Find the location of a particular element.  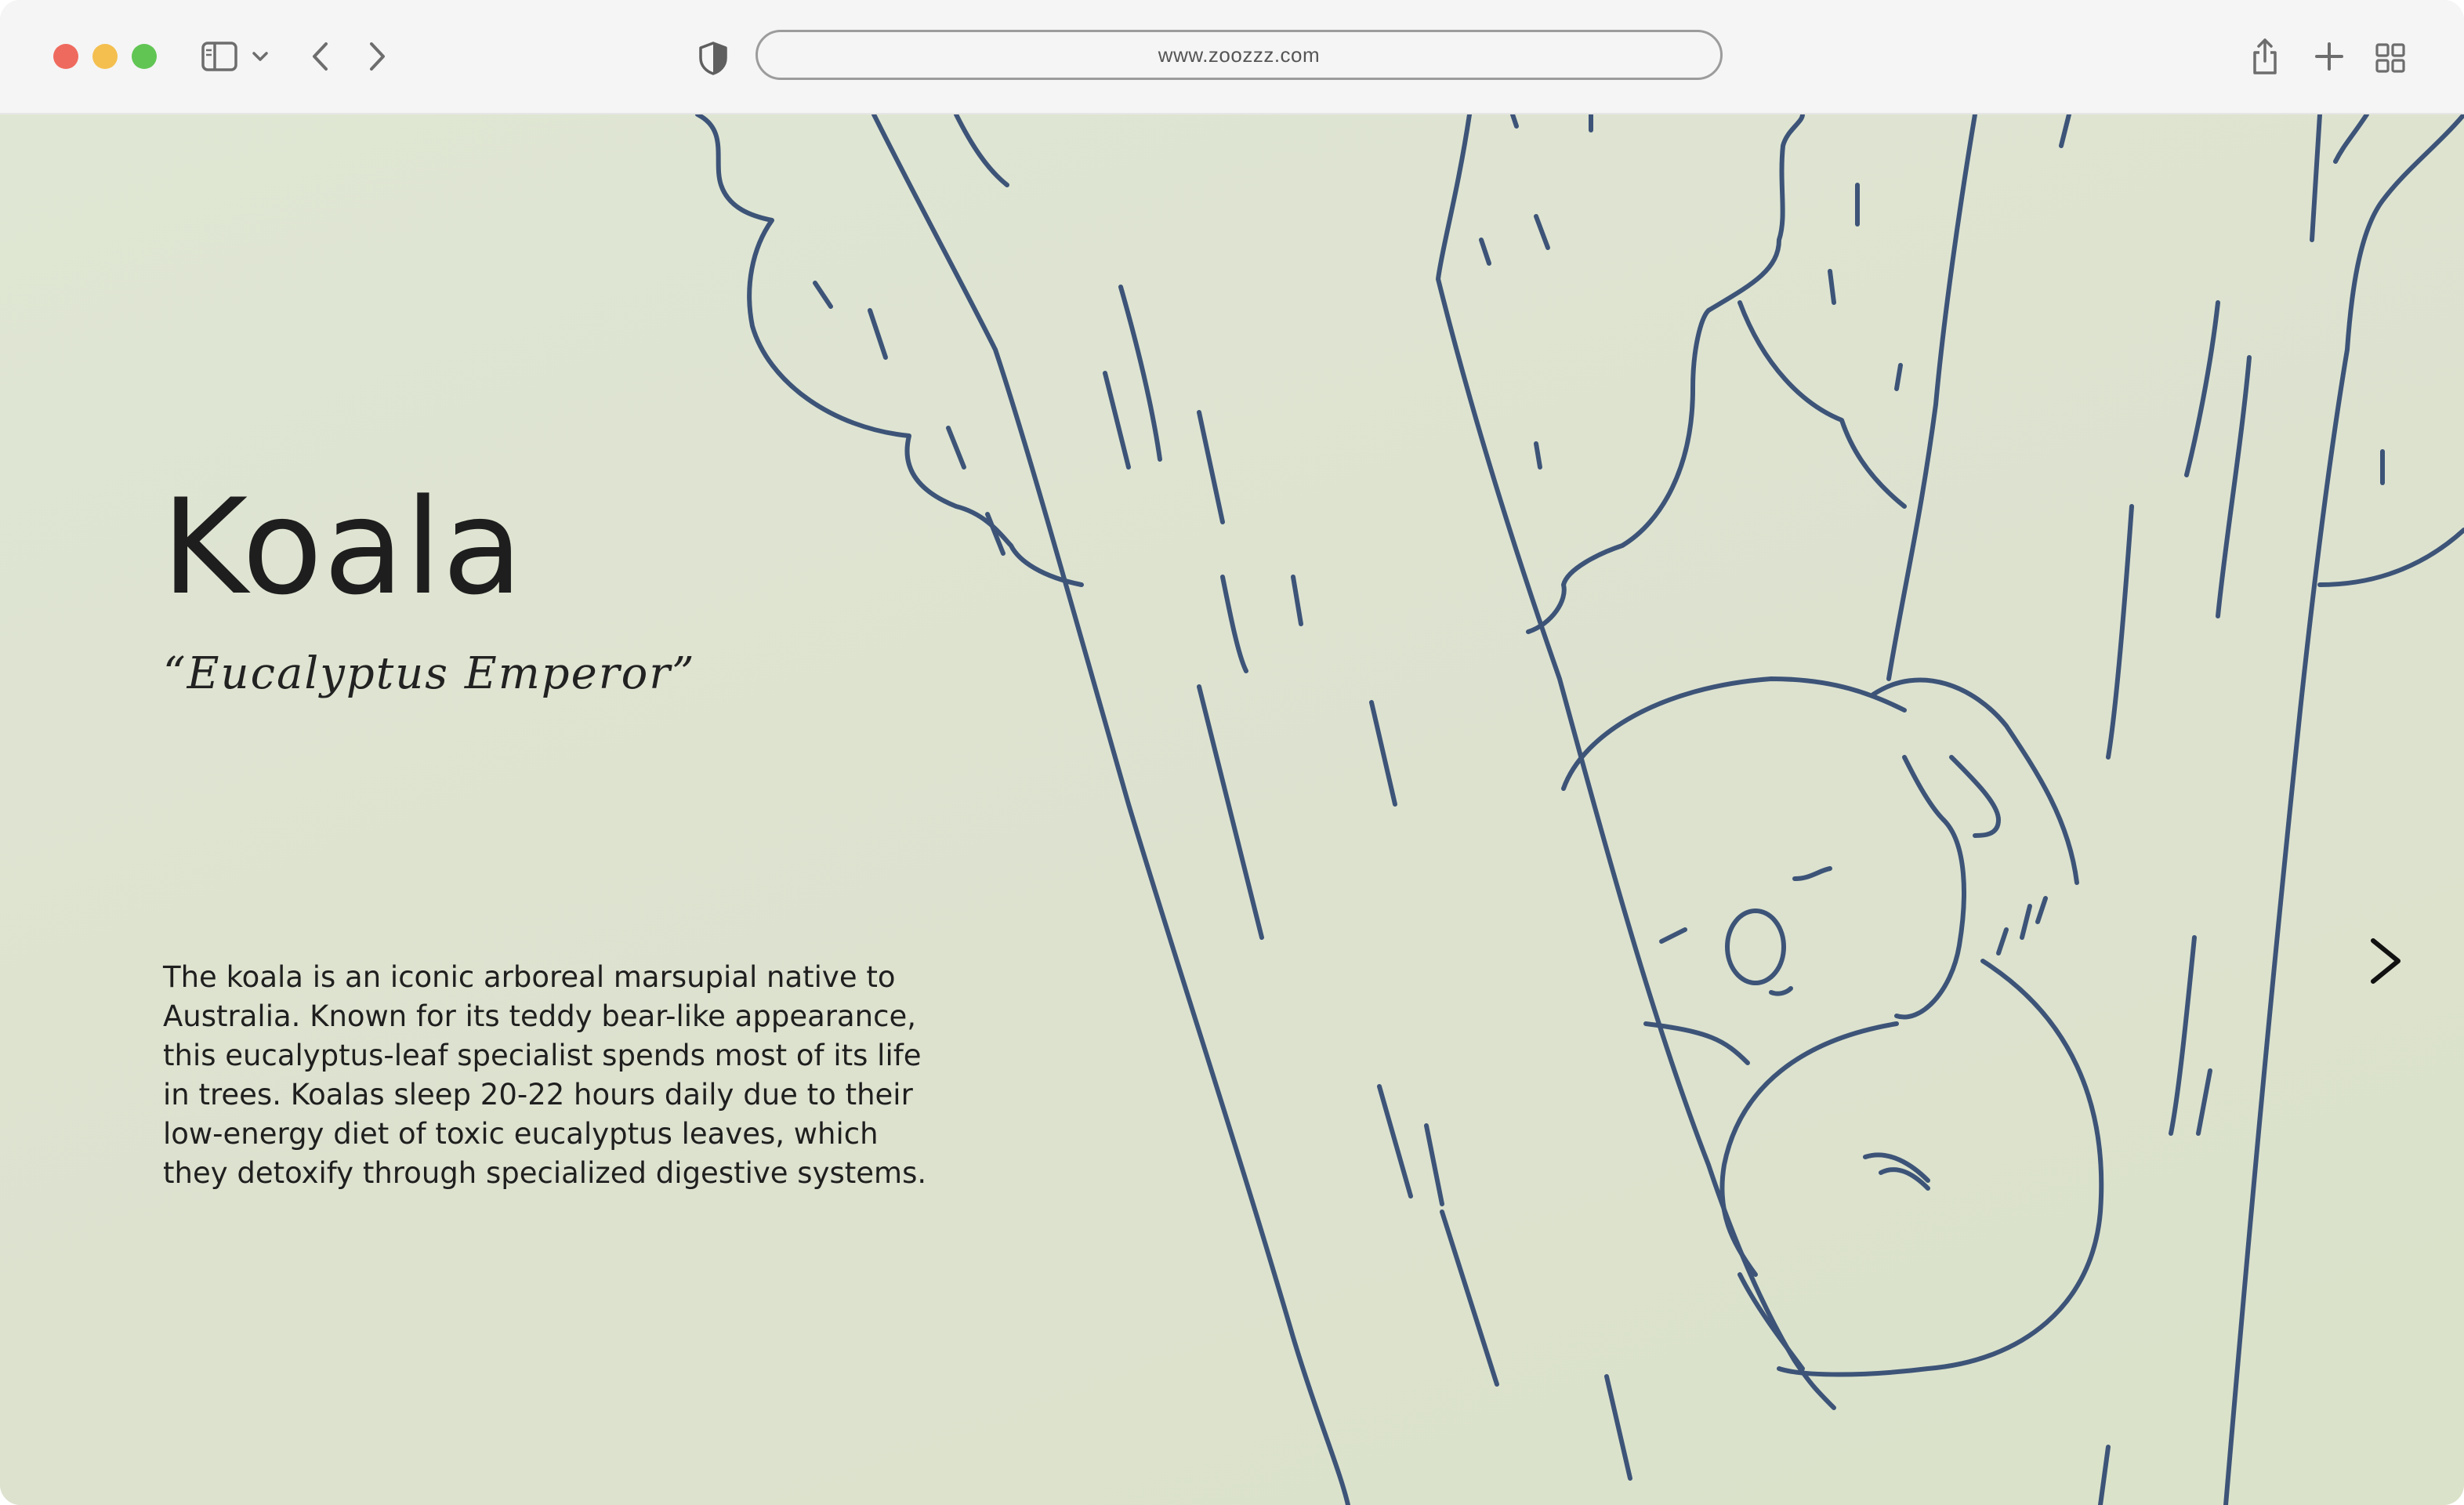

grid-icon is located at coordinates (2390, 58).